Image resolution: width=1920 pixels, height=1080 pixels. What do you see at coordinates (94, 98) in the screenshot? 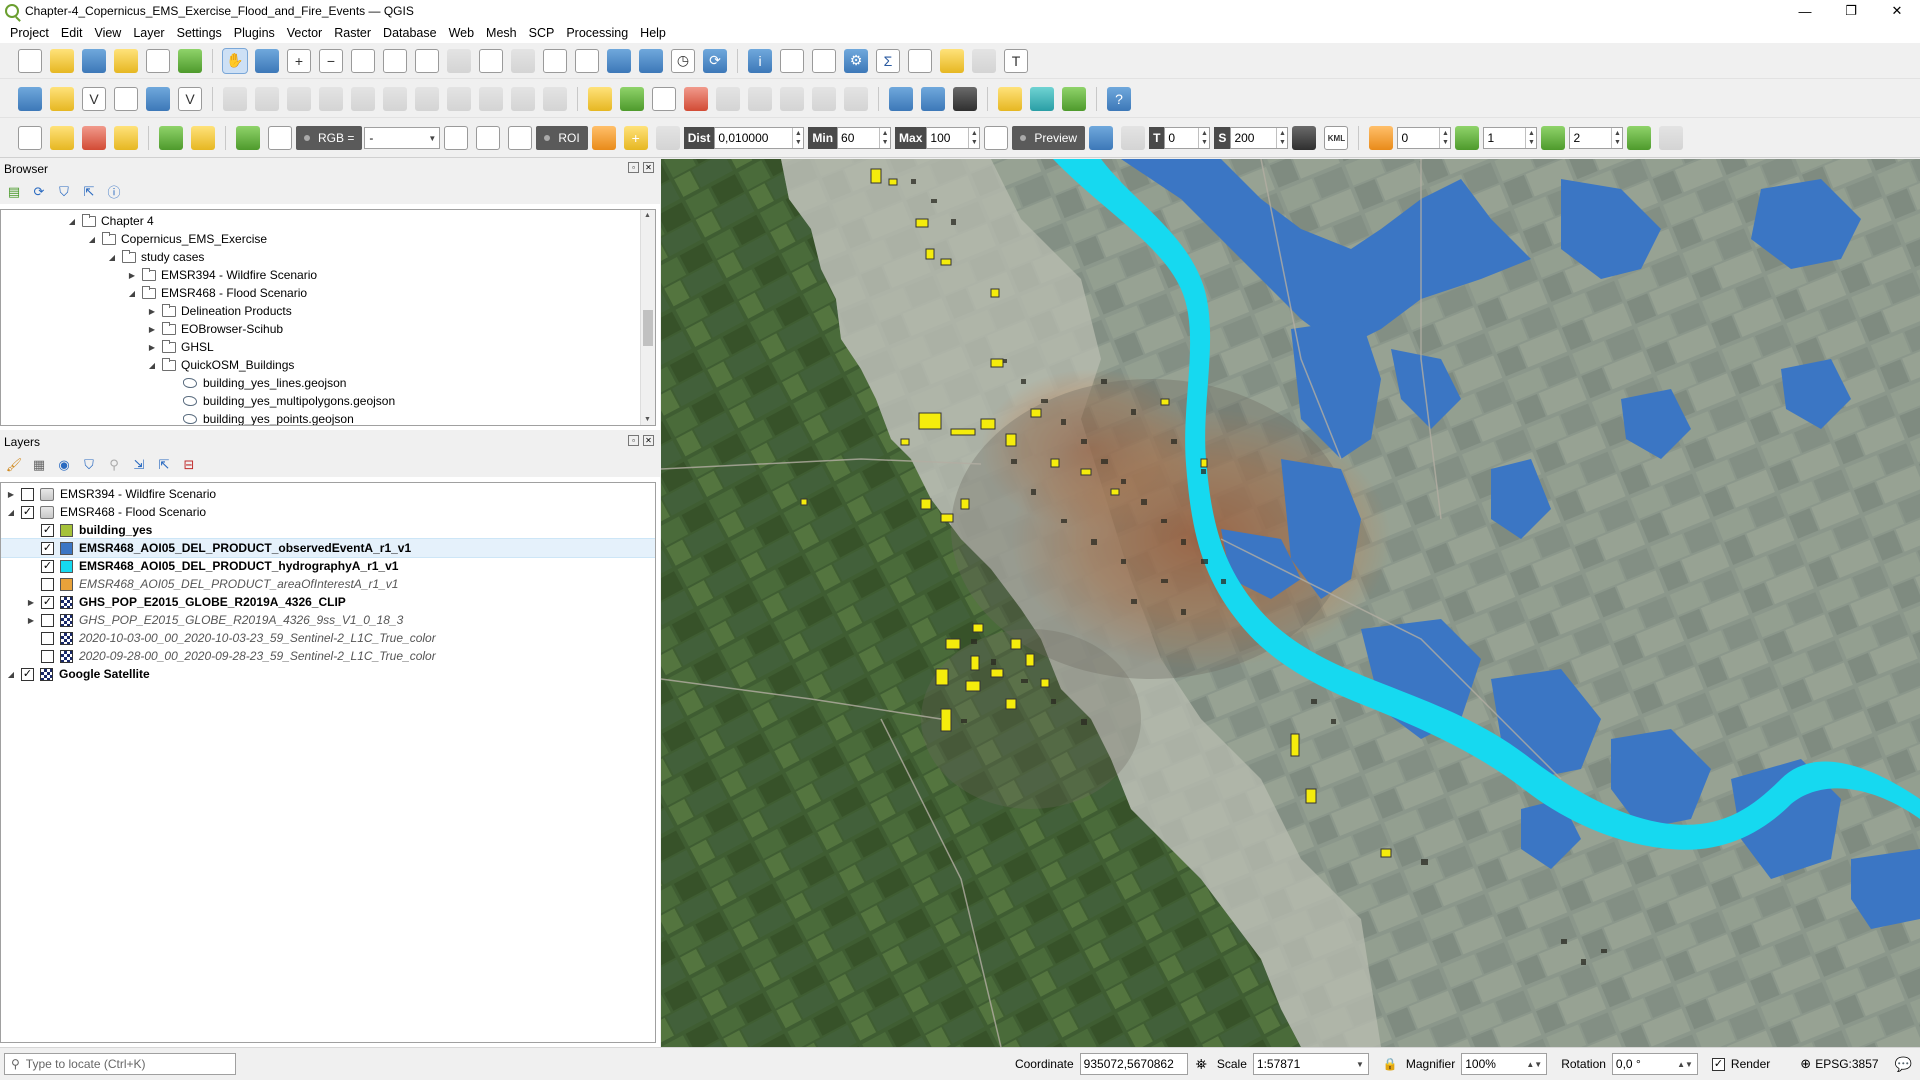
I see `new-shapefile-layer-icon: V` at bounding box center [94, 98].